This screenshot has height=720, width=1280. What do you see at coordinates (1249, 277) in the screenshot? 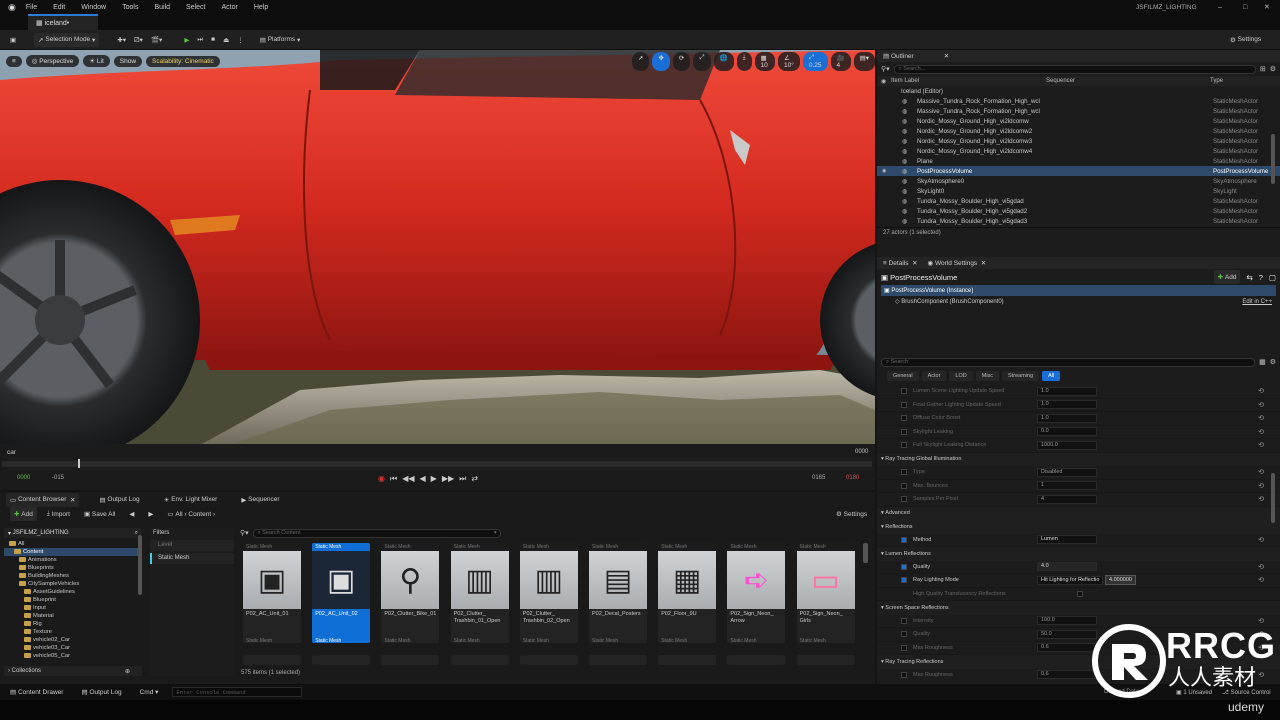
I see `blueprint-icon: ⇆` at bounding box center [1249, 277].